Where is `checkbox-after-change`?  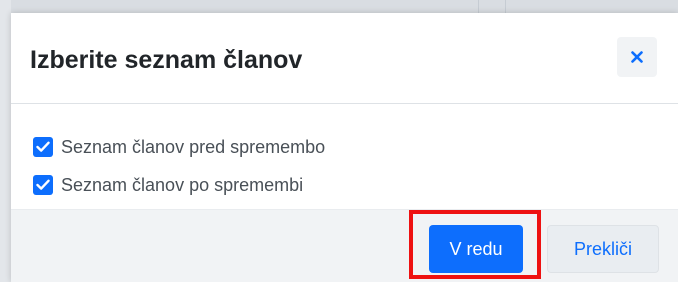 checkbox-after-change is located at coordinates (43, 185).